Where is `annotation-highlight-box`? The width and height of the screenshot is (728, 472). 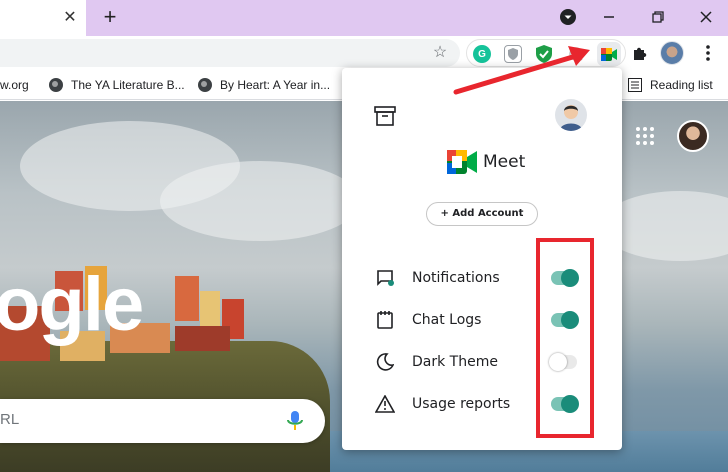 annotation-highlight-box is located at coordinates (565, 338).